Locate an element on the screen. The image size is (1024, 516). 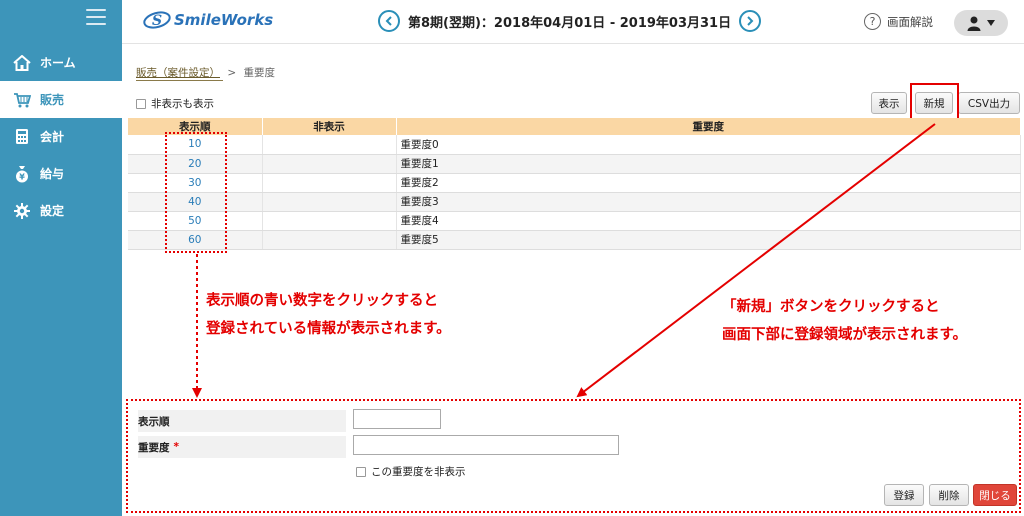
delete-button: 削除 is located at coordinates (949, 495).